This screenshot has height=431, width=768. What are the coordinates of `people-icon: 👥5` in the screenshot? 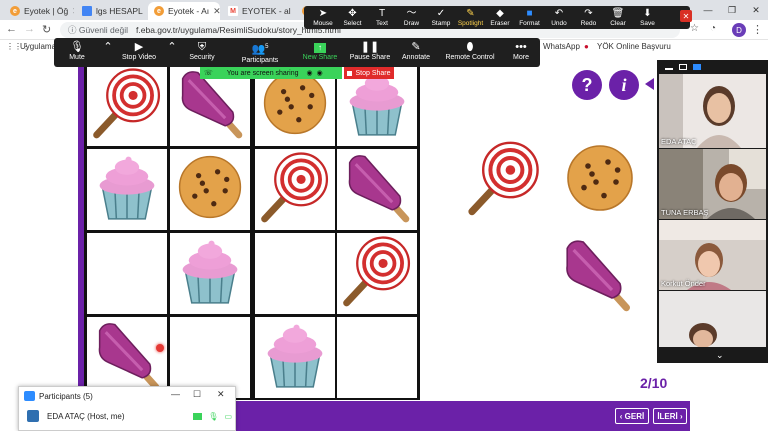 It's located at (260, 49).